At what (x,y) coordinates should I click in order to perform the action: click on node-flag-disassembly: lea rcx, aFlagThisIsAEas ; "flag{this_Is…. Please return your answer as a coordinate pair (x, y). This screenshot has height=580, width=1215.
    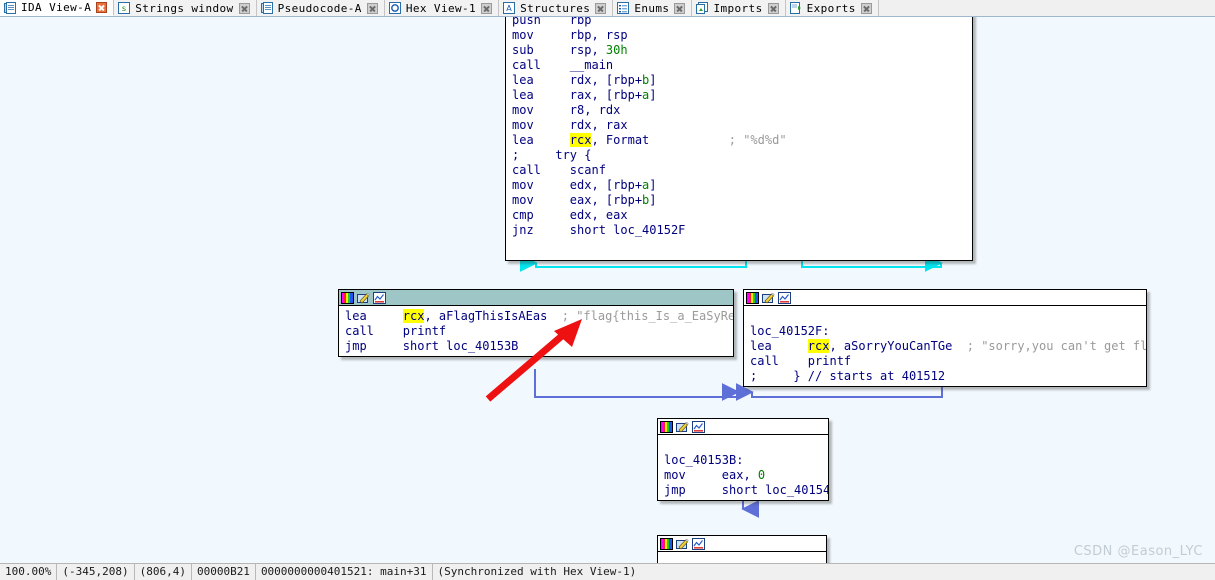
    Looking at the image, I should click on (536, 331).